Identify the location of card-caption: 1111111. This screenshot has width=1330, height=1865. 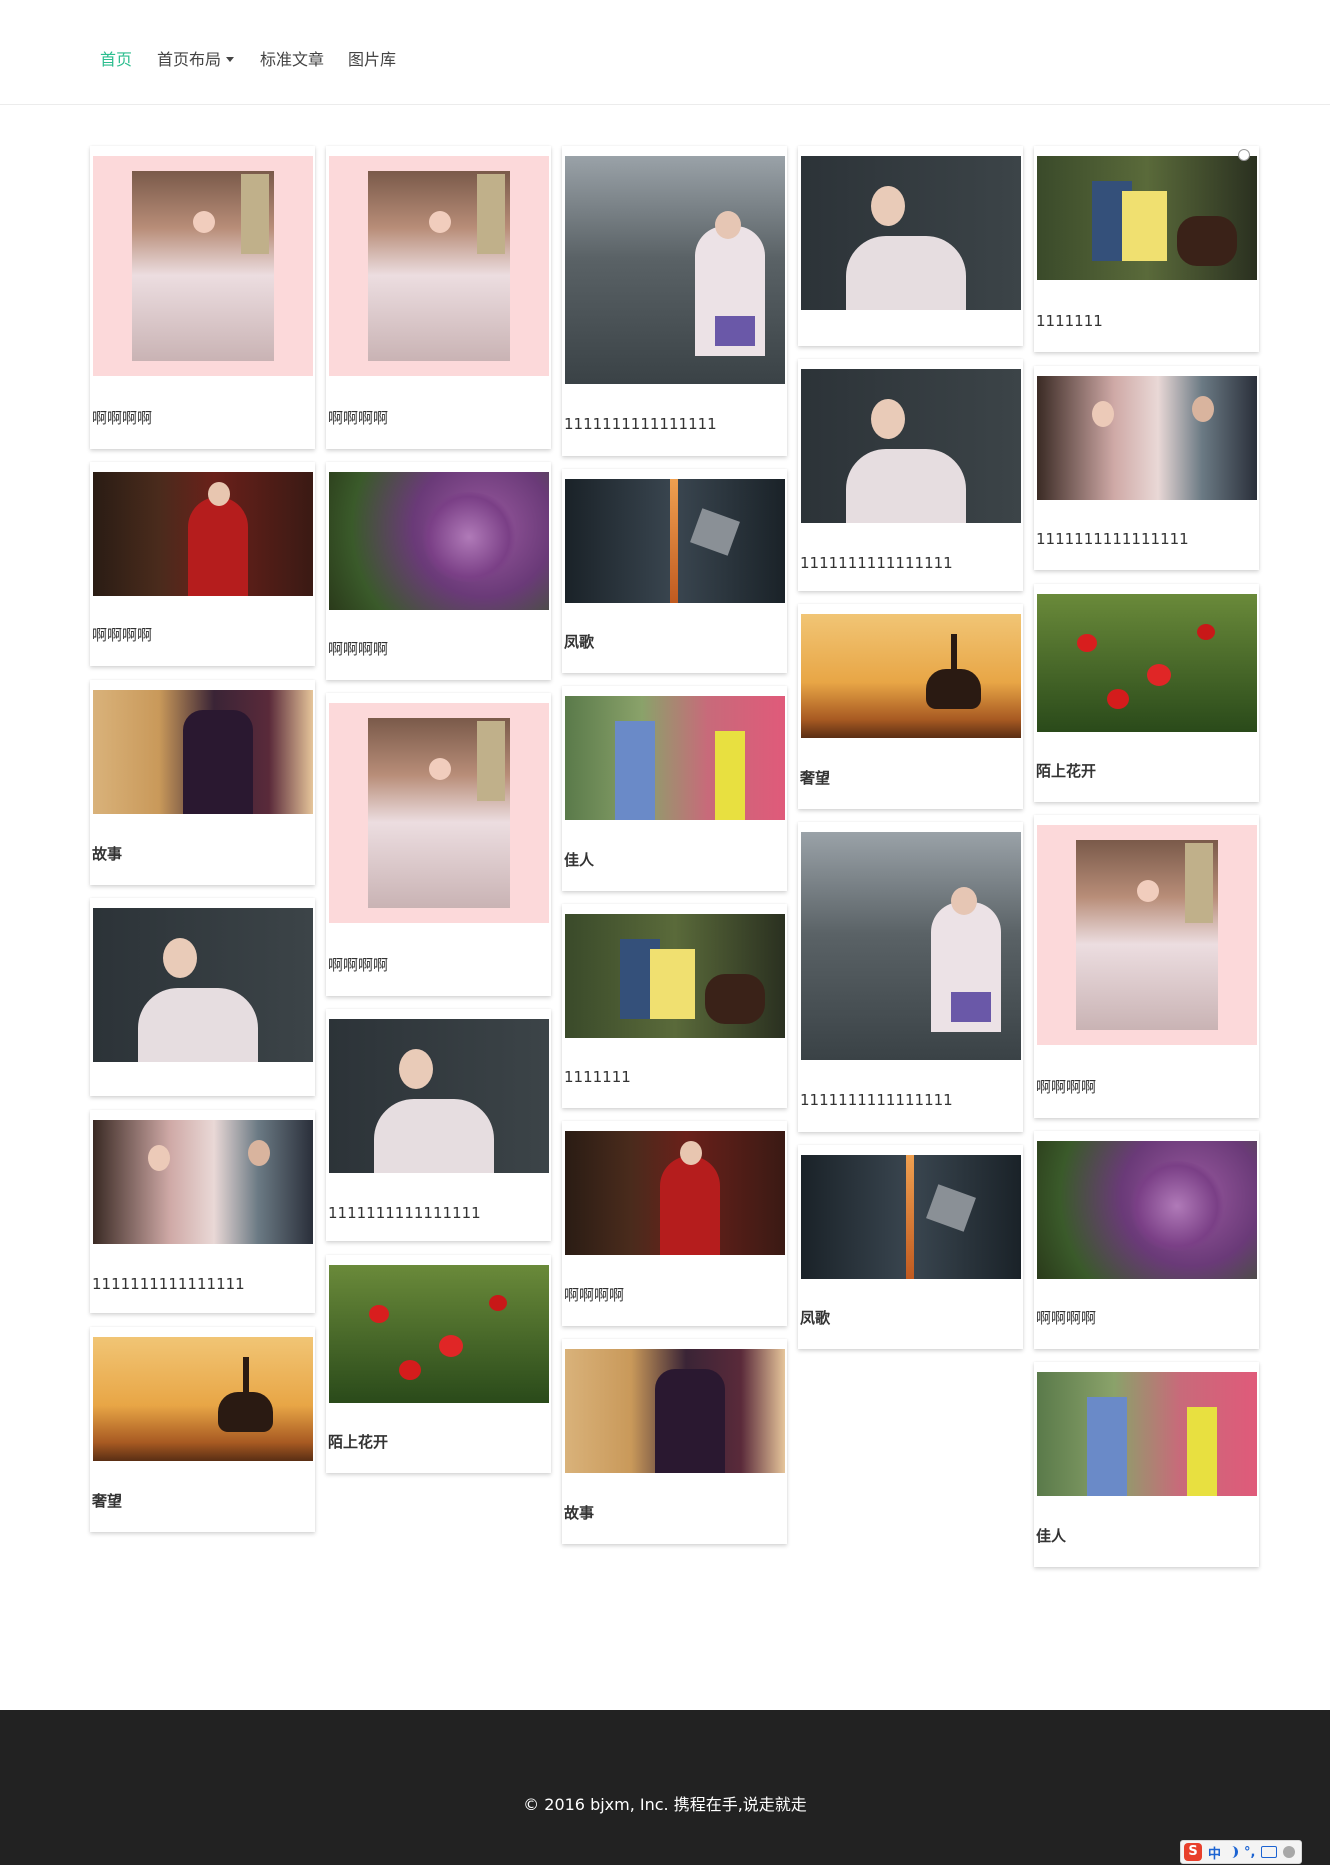
(597, 1077).